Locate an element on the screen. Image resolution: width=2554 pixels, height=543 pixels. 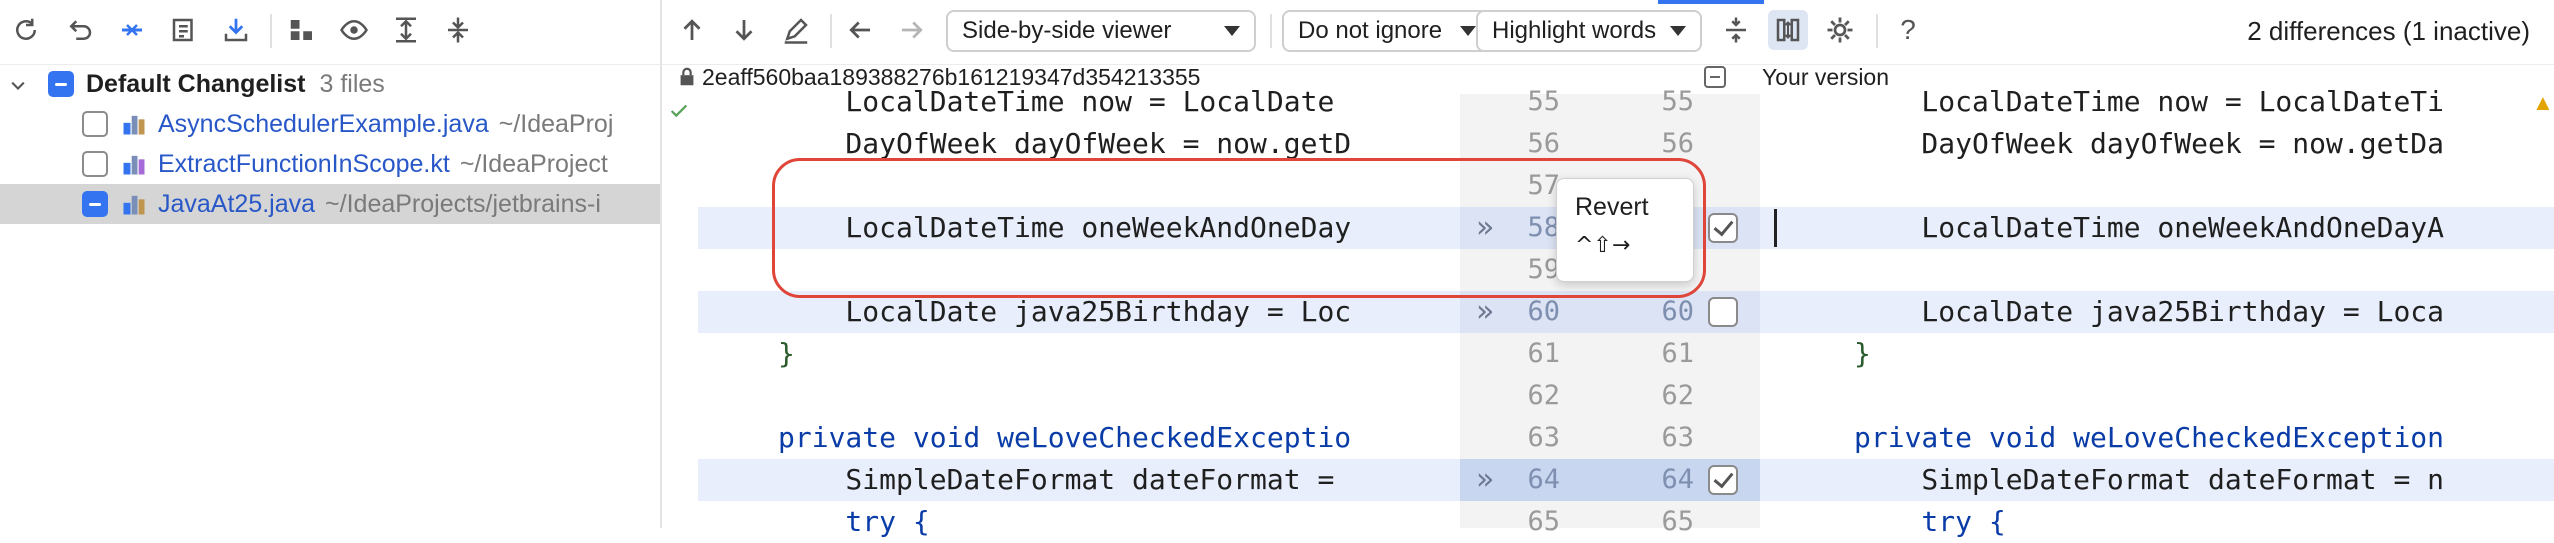
sync-scroll-icon is located at coordinates (1788, 30).